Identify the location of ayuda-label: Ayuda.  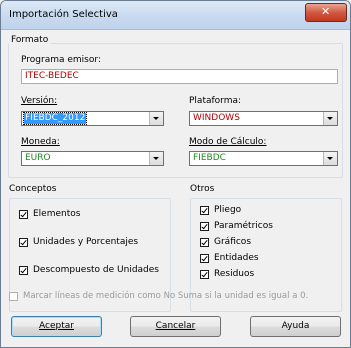
(295, 326).